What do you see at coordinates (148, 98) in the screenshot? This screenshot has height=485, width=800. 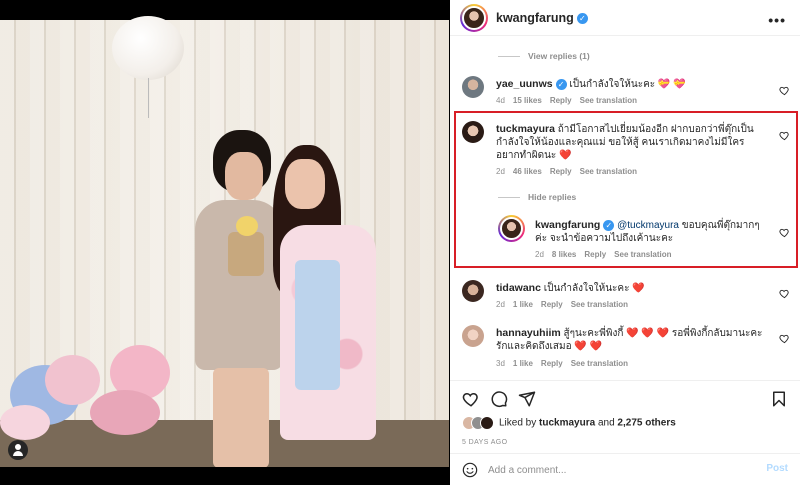 I see `balloon-string` at bounding box center [148, 98].